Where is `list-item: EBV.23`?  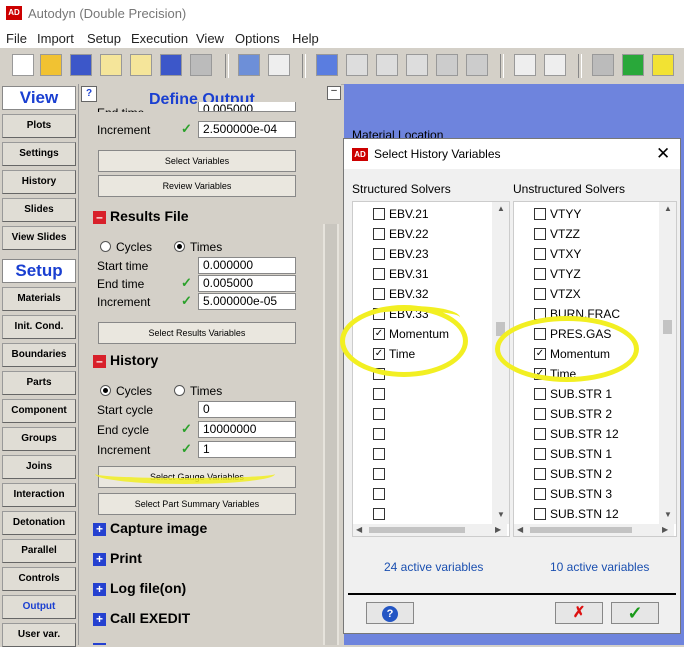 list-item: EBV.23 is located at coordinates (423, 254).